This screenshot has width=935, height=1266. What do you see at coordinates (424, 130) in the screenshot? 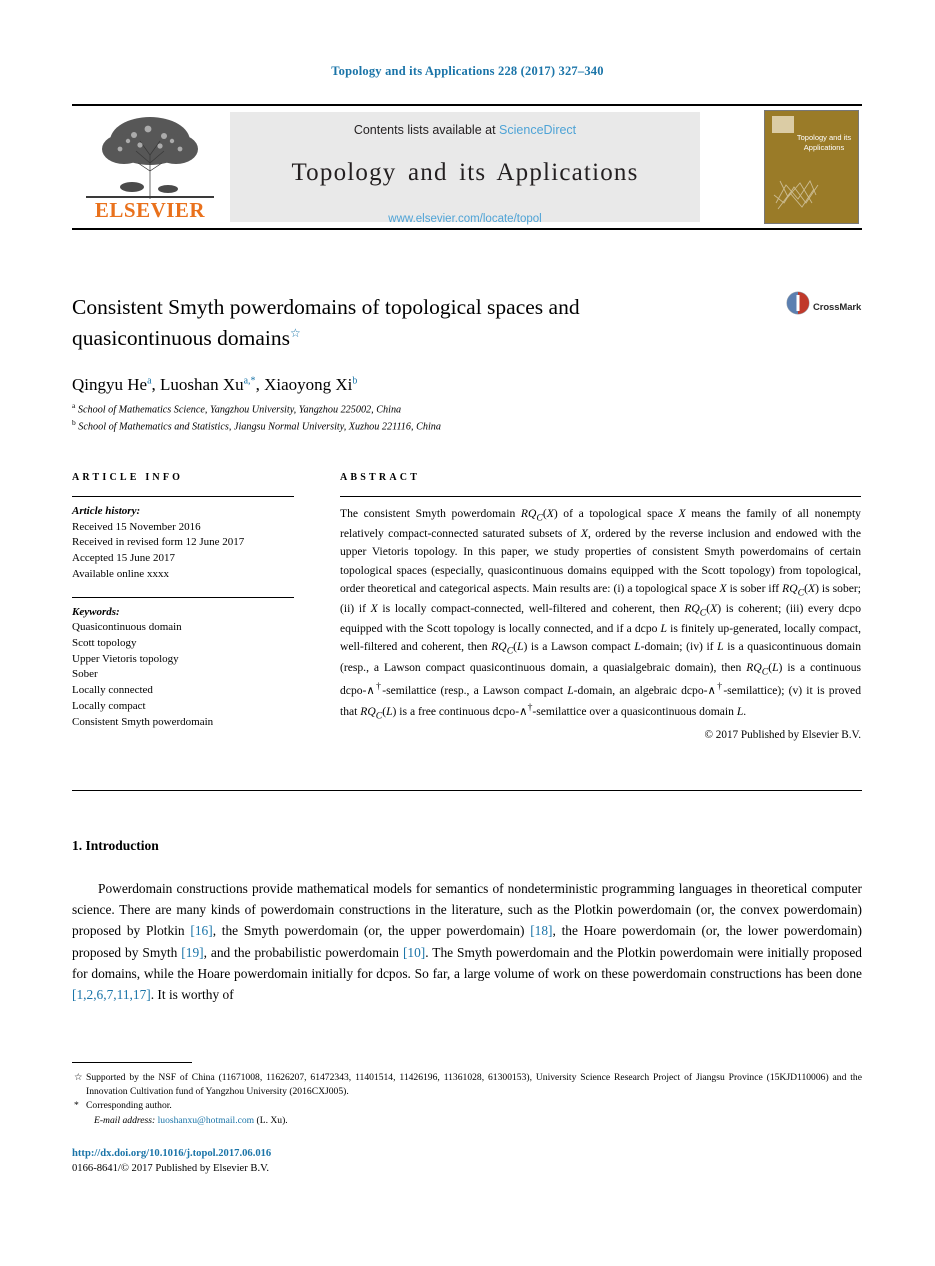
I see `contents-label: Contents lists available at` at bounding box center [424, 130].